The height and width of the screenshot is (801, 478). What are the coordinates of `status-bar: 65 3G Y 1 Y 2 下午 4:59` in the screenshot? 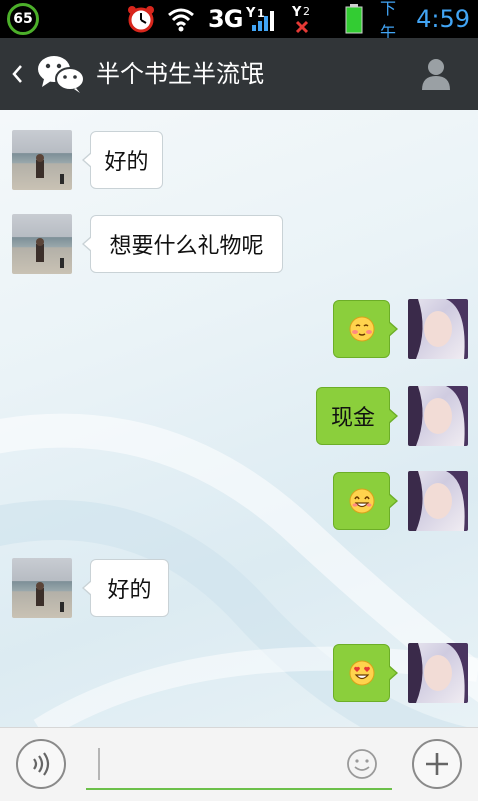 It's located at (239, 21).